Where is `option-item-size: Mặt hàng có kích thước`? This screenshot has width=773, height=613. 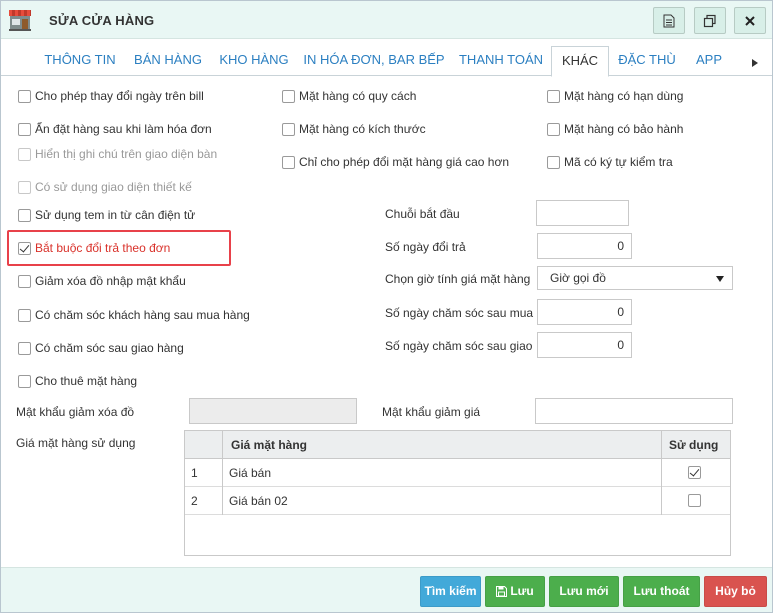
option-item-size: Mặt hàng có kích thước is located at coordinates (354, 129).